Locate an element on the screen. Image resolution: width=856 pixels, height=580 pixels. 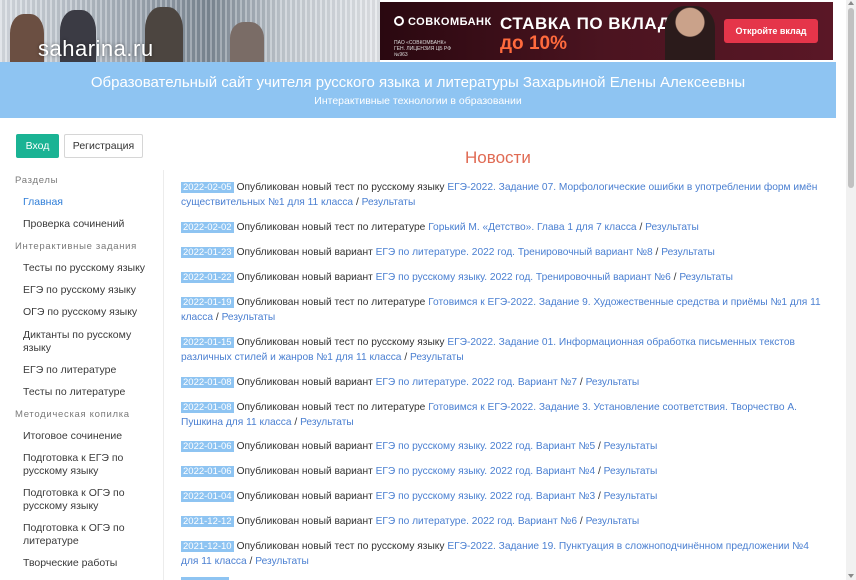
ad-brand: СОВКОМБАНК is located at coordinates (450, 22).